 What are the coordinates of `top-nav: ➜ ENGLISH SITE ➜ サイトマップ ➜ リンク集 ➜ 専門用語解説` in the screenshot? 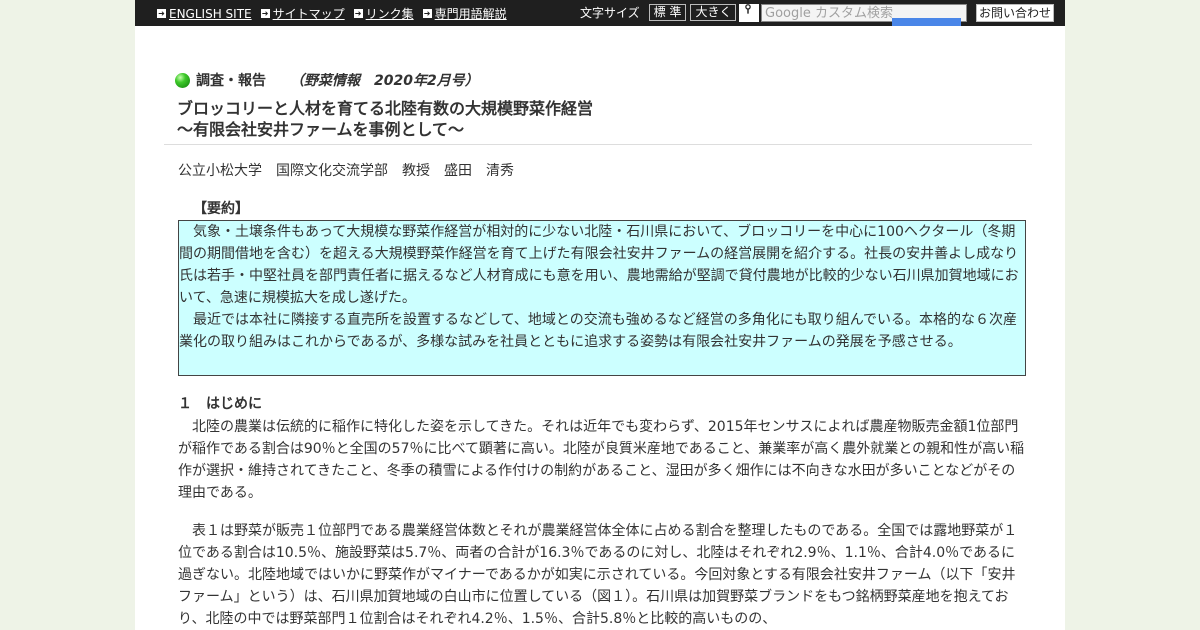 It's located at (332, 13).